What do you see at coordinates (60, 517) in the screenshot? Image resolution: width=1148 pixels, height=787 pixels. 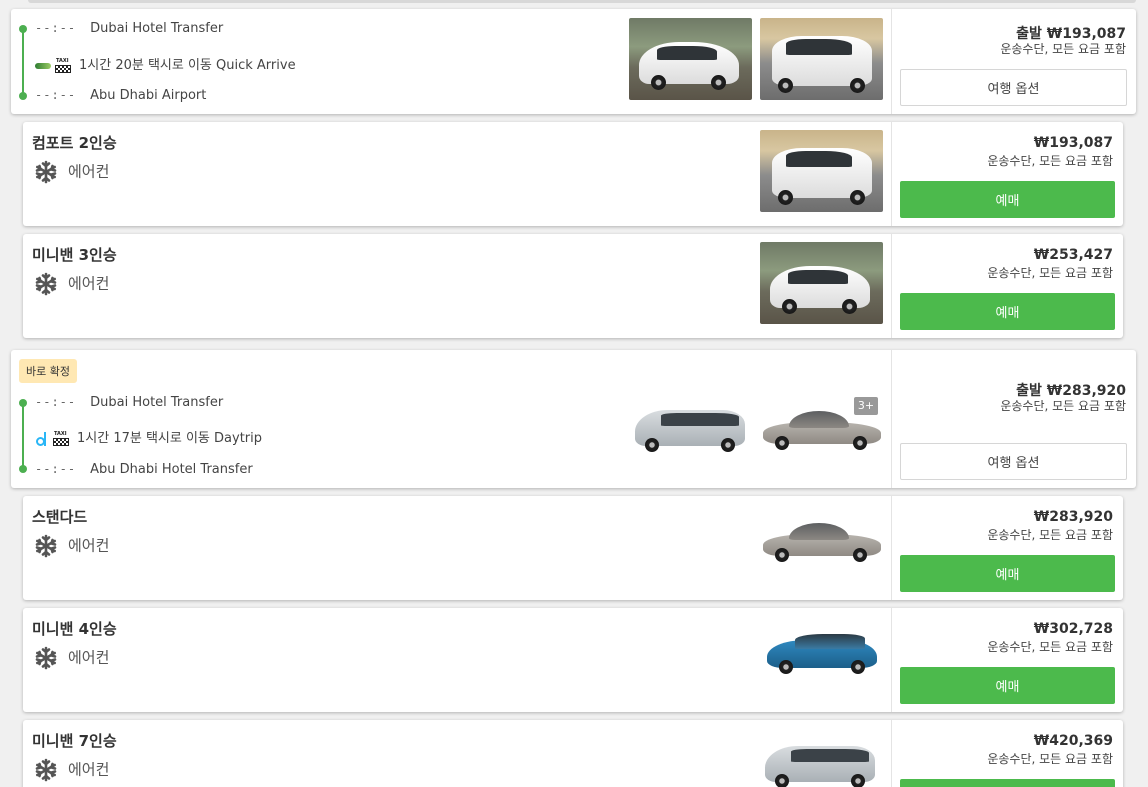 I see `option-title: 스탠다드` at bounding box center [60, 517].